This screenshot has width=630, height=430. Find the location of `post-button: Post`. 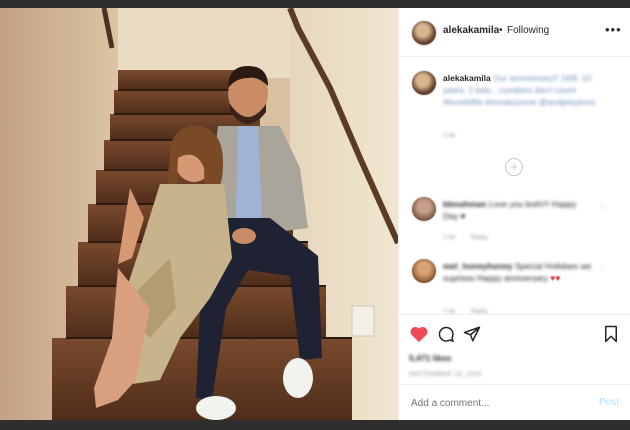

post-button: Post is located at coordinates (609, 402).